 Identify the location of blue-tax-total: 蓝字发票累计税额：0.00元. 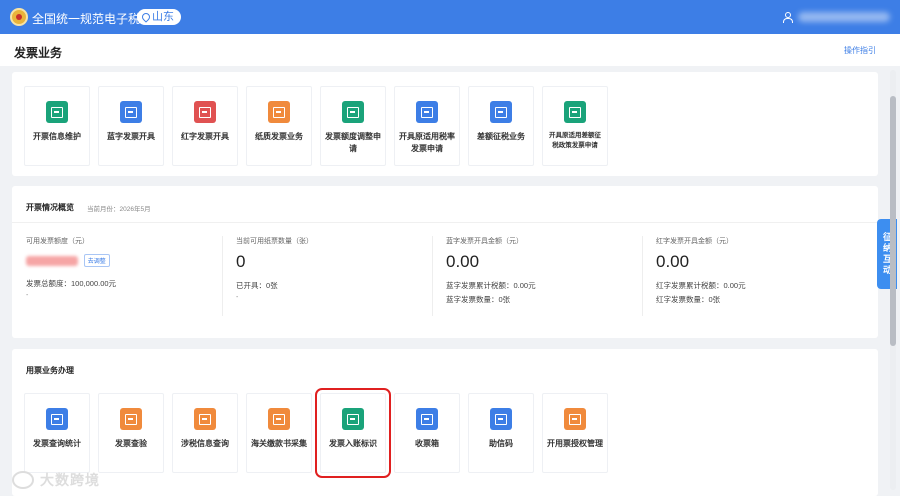
(491, 285).